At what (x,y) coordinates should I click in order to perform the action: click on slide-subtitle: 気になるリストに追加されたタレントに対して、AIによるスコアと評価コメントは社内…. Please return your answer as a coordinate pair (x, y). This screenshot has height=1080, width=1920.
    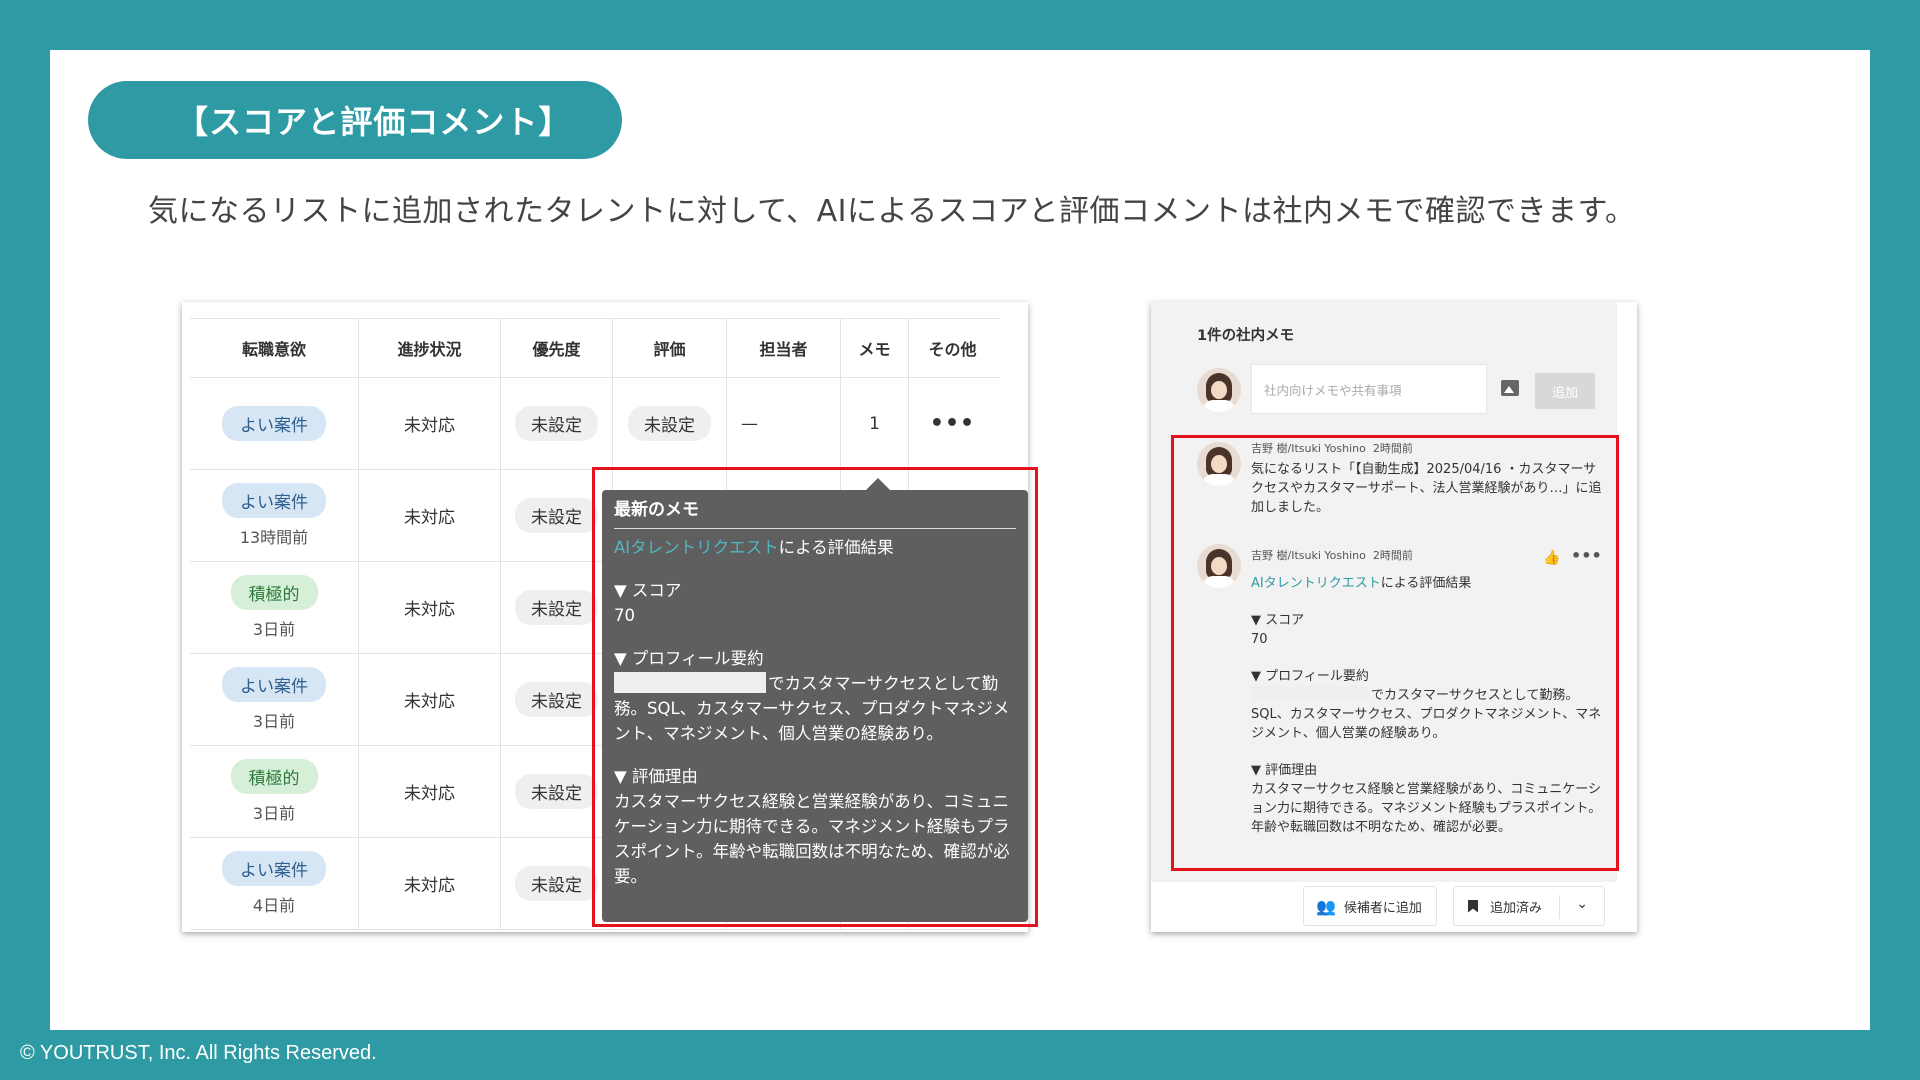
    Looking at the image, I should click on (892, 211).